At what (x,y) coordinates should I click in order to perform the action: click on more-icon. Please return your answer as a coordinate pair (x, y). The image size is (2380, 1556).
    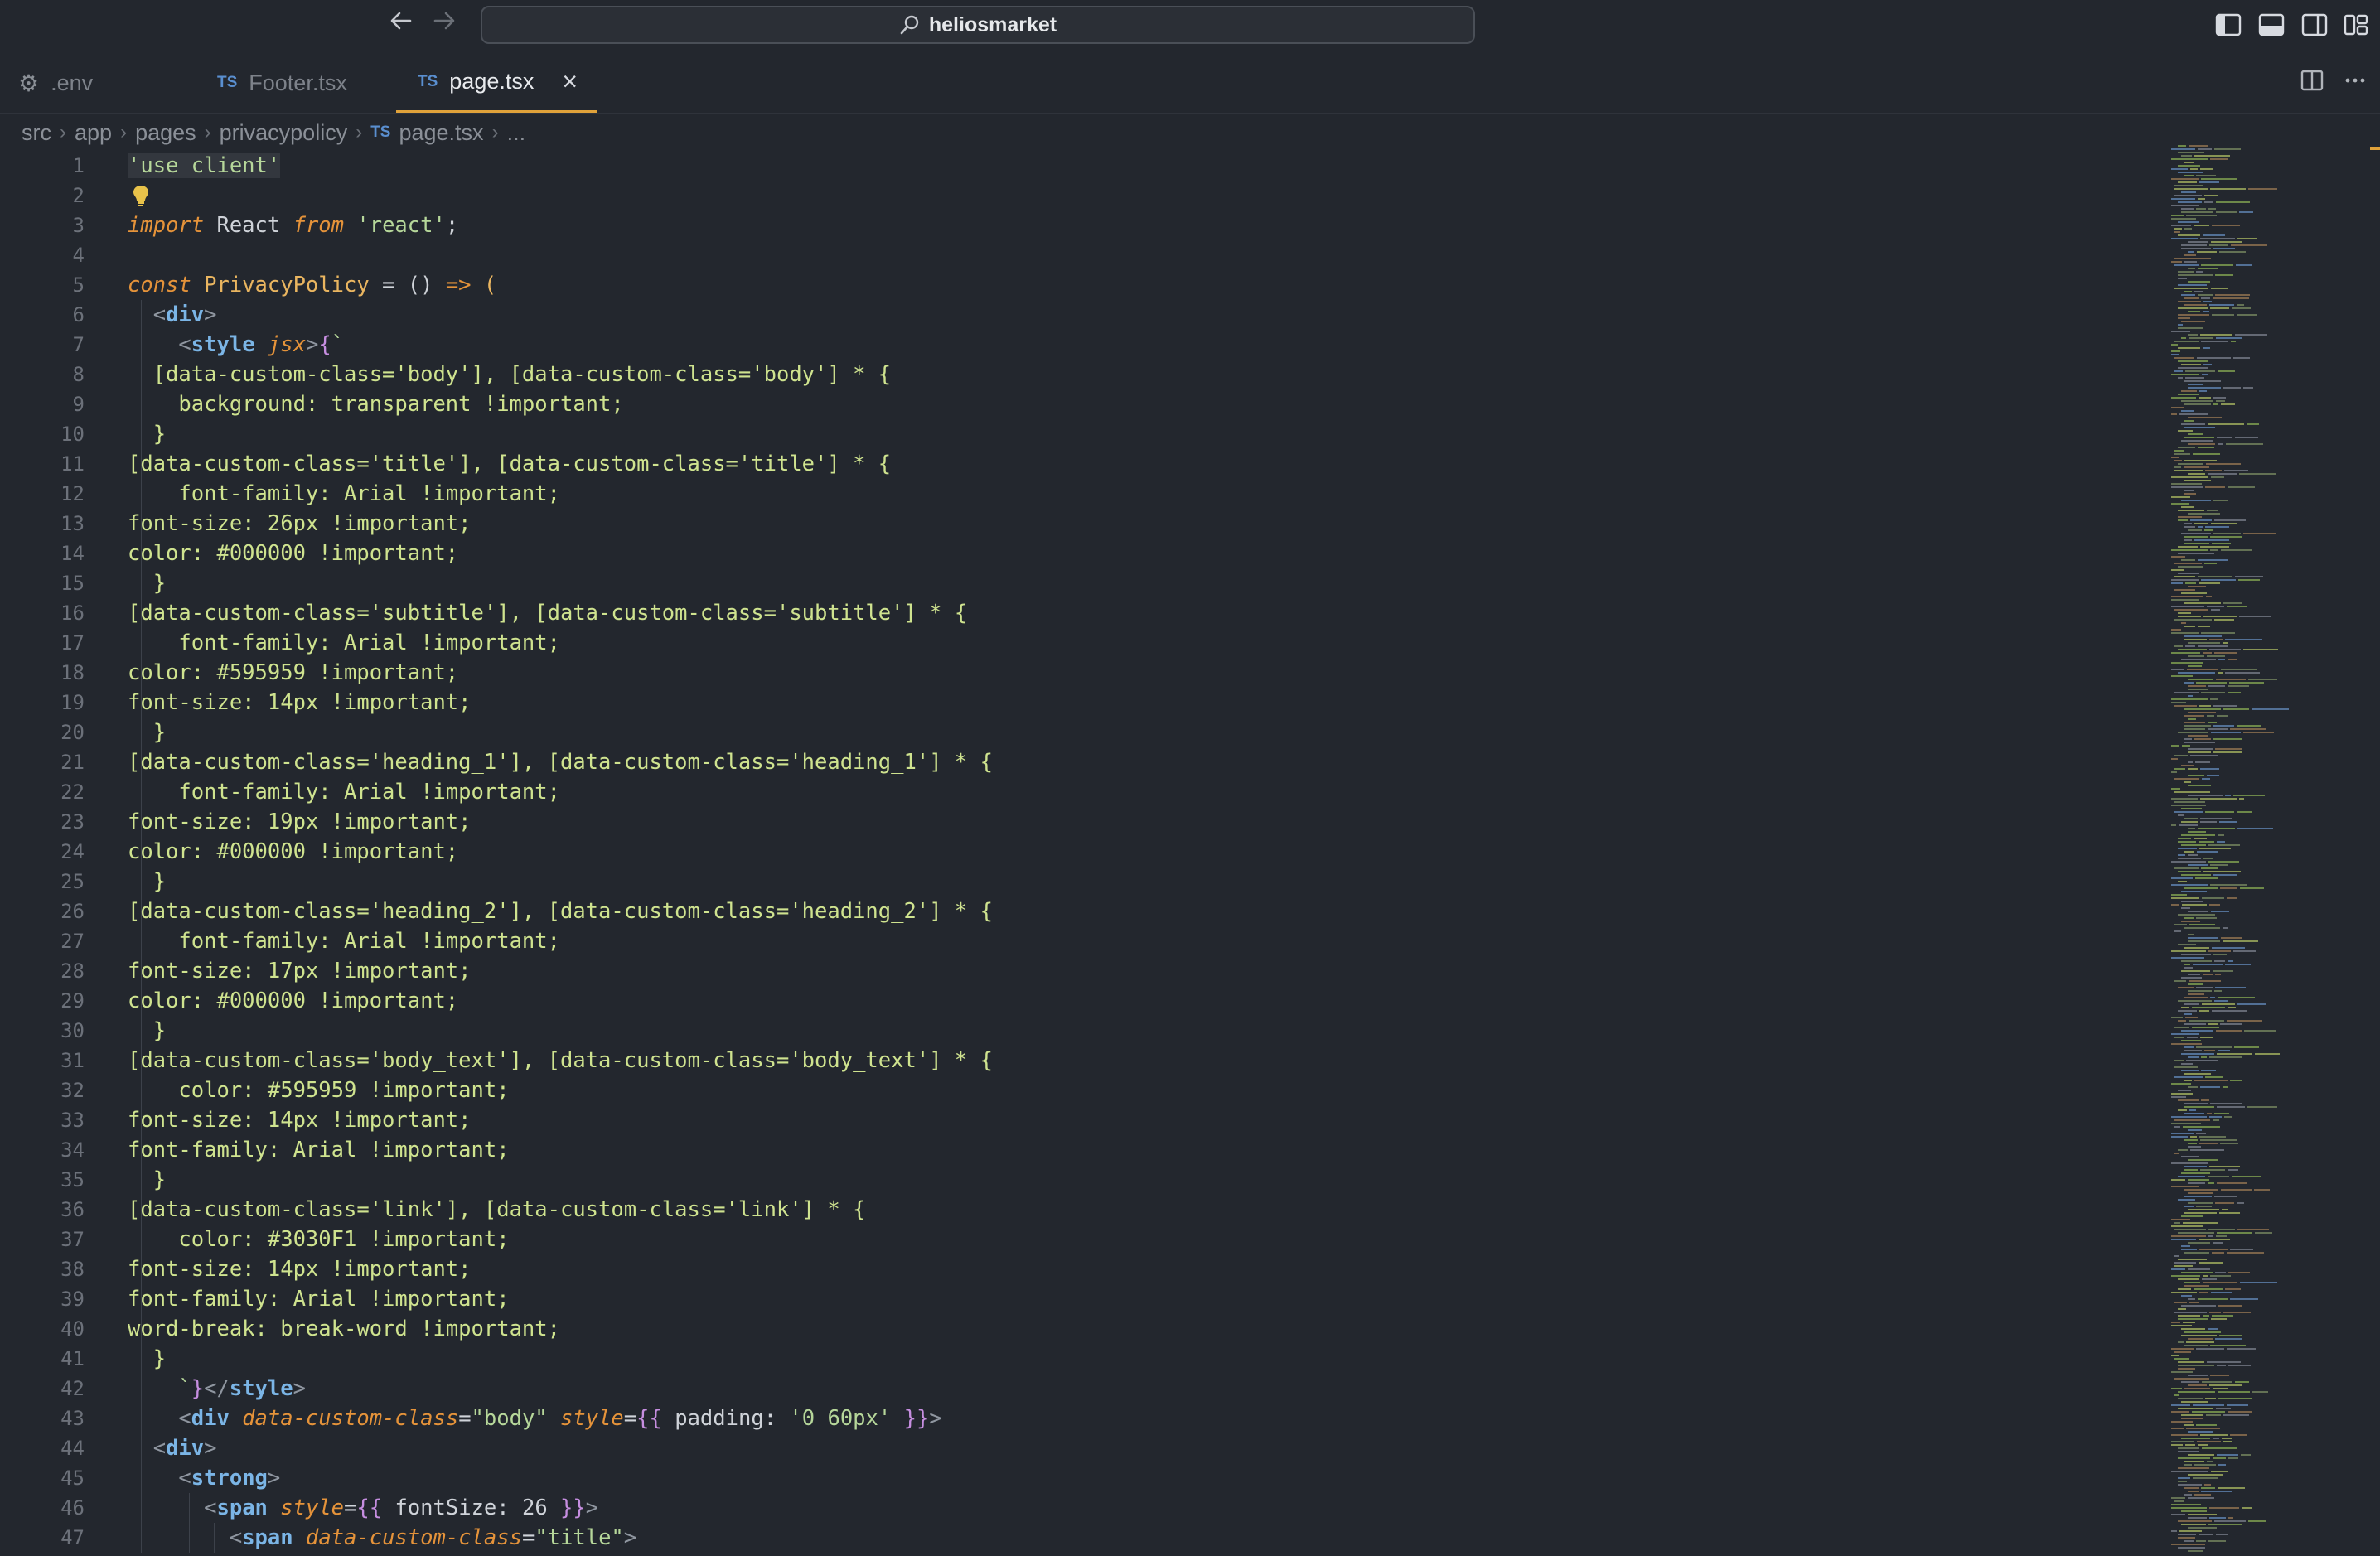
    Looking at the image, I should click on (2355, 83).